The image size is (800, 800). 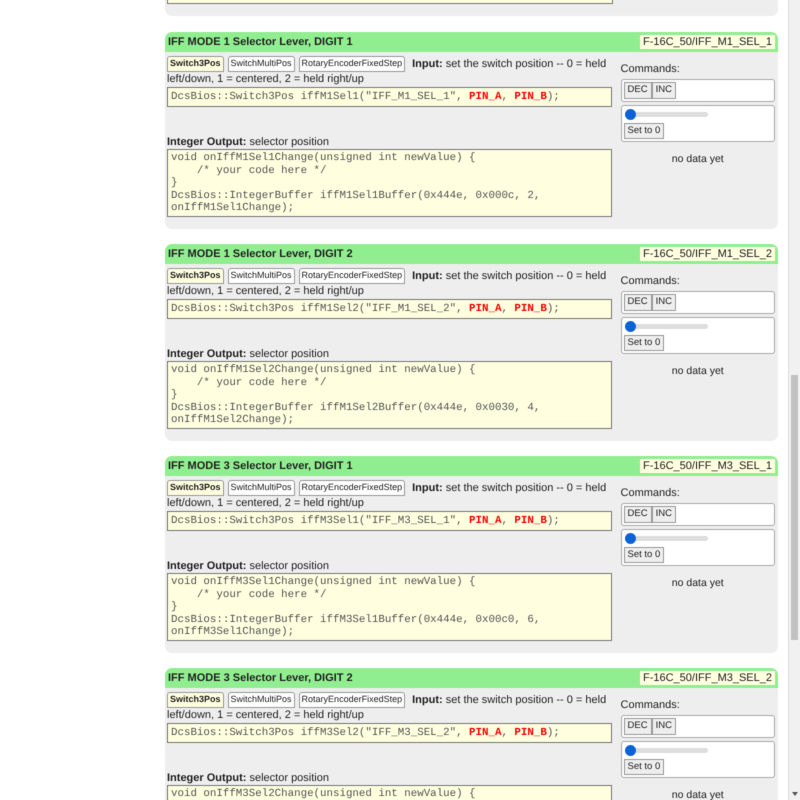 I want to click on scrollbar, so click(x=794, y=400).